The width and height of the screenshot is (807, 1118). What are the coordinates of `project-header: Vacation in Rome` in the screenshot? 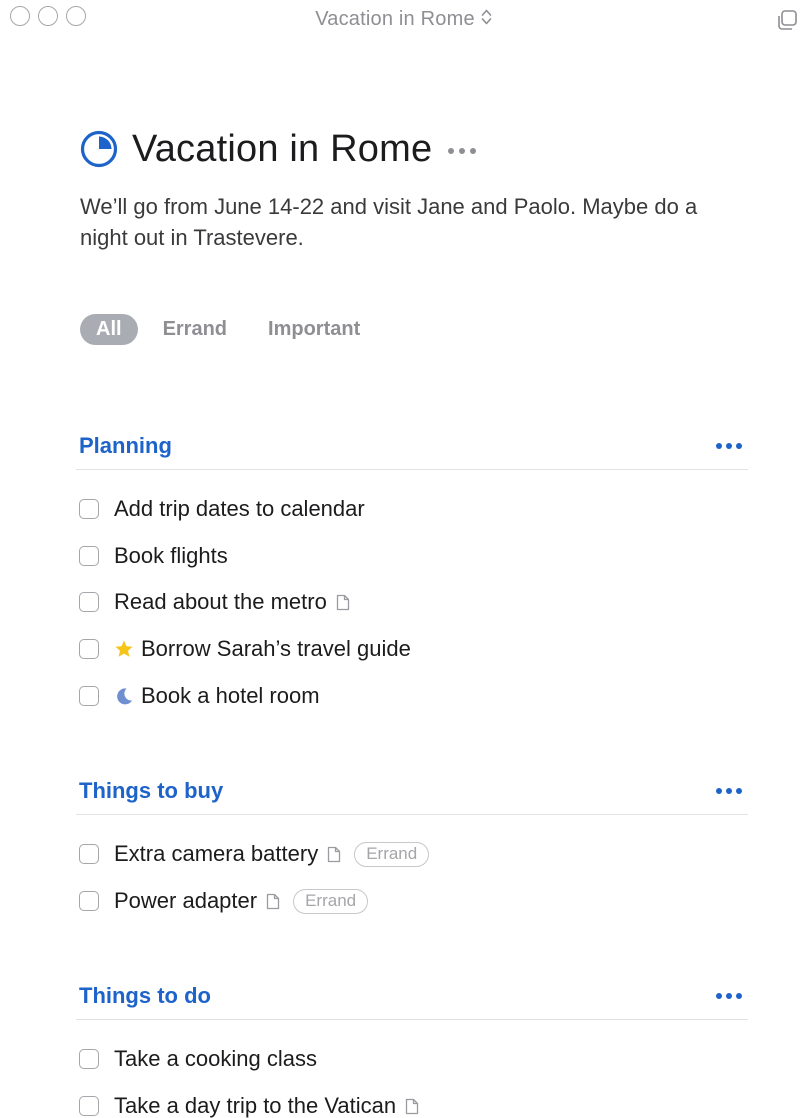 It's located at (278, 149).